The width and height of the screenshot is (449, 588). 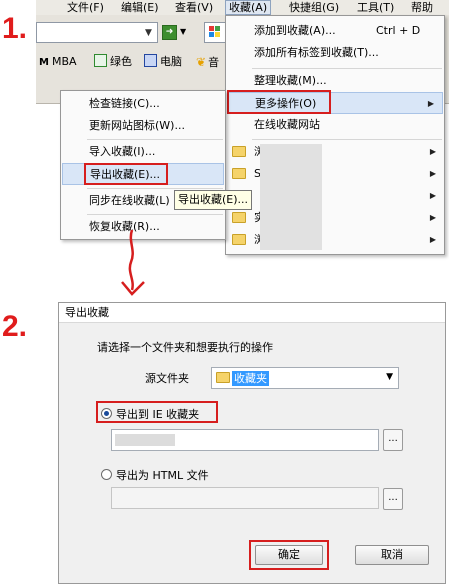 What do you see at coordinates (167, 378) in the screenshot?
I see `source-folder-label: 源文件夹` at bounding box center [167, 378].